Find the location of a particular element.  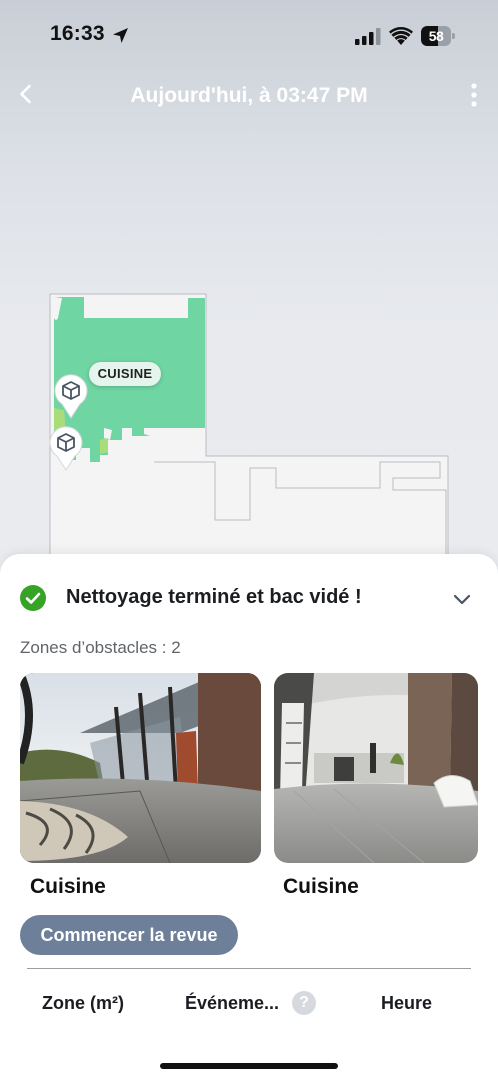

home-indicator is located at coordinates (249, 1066).